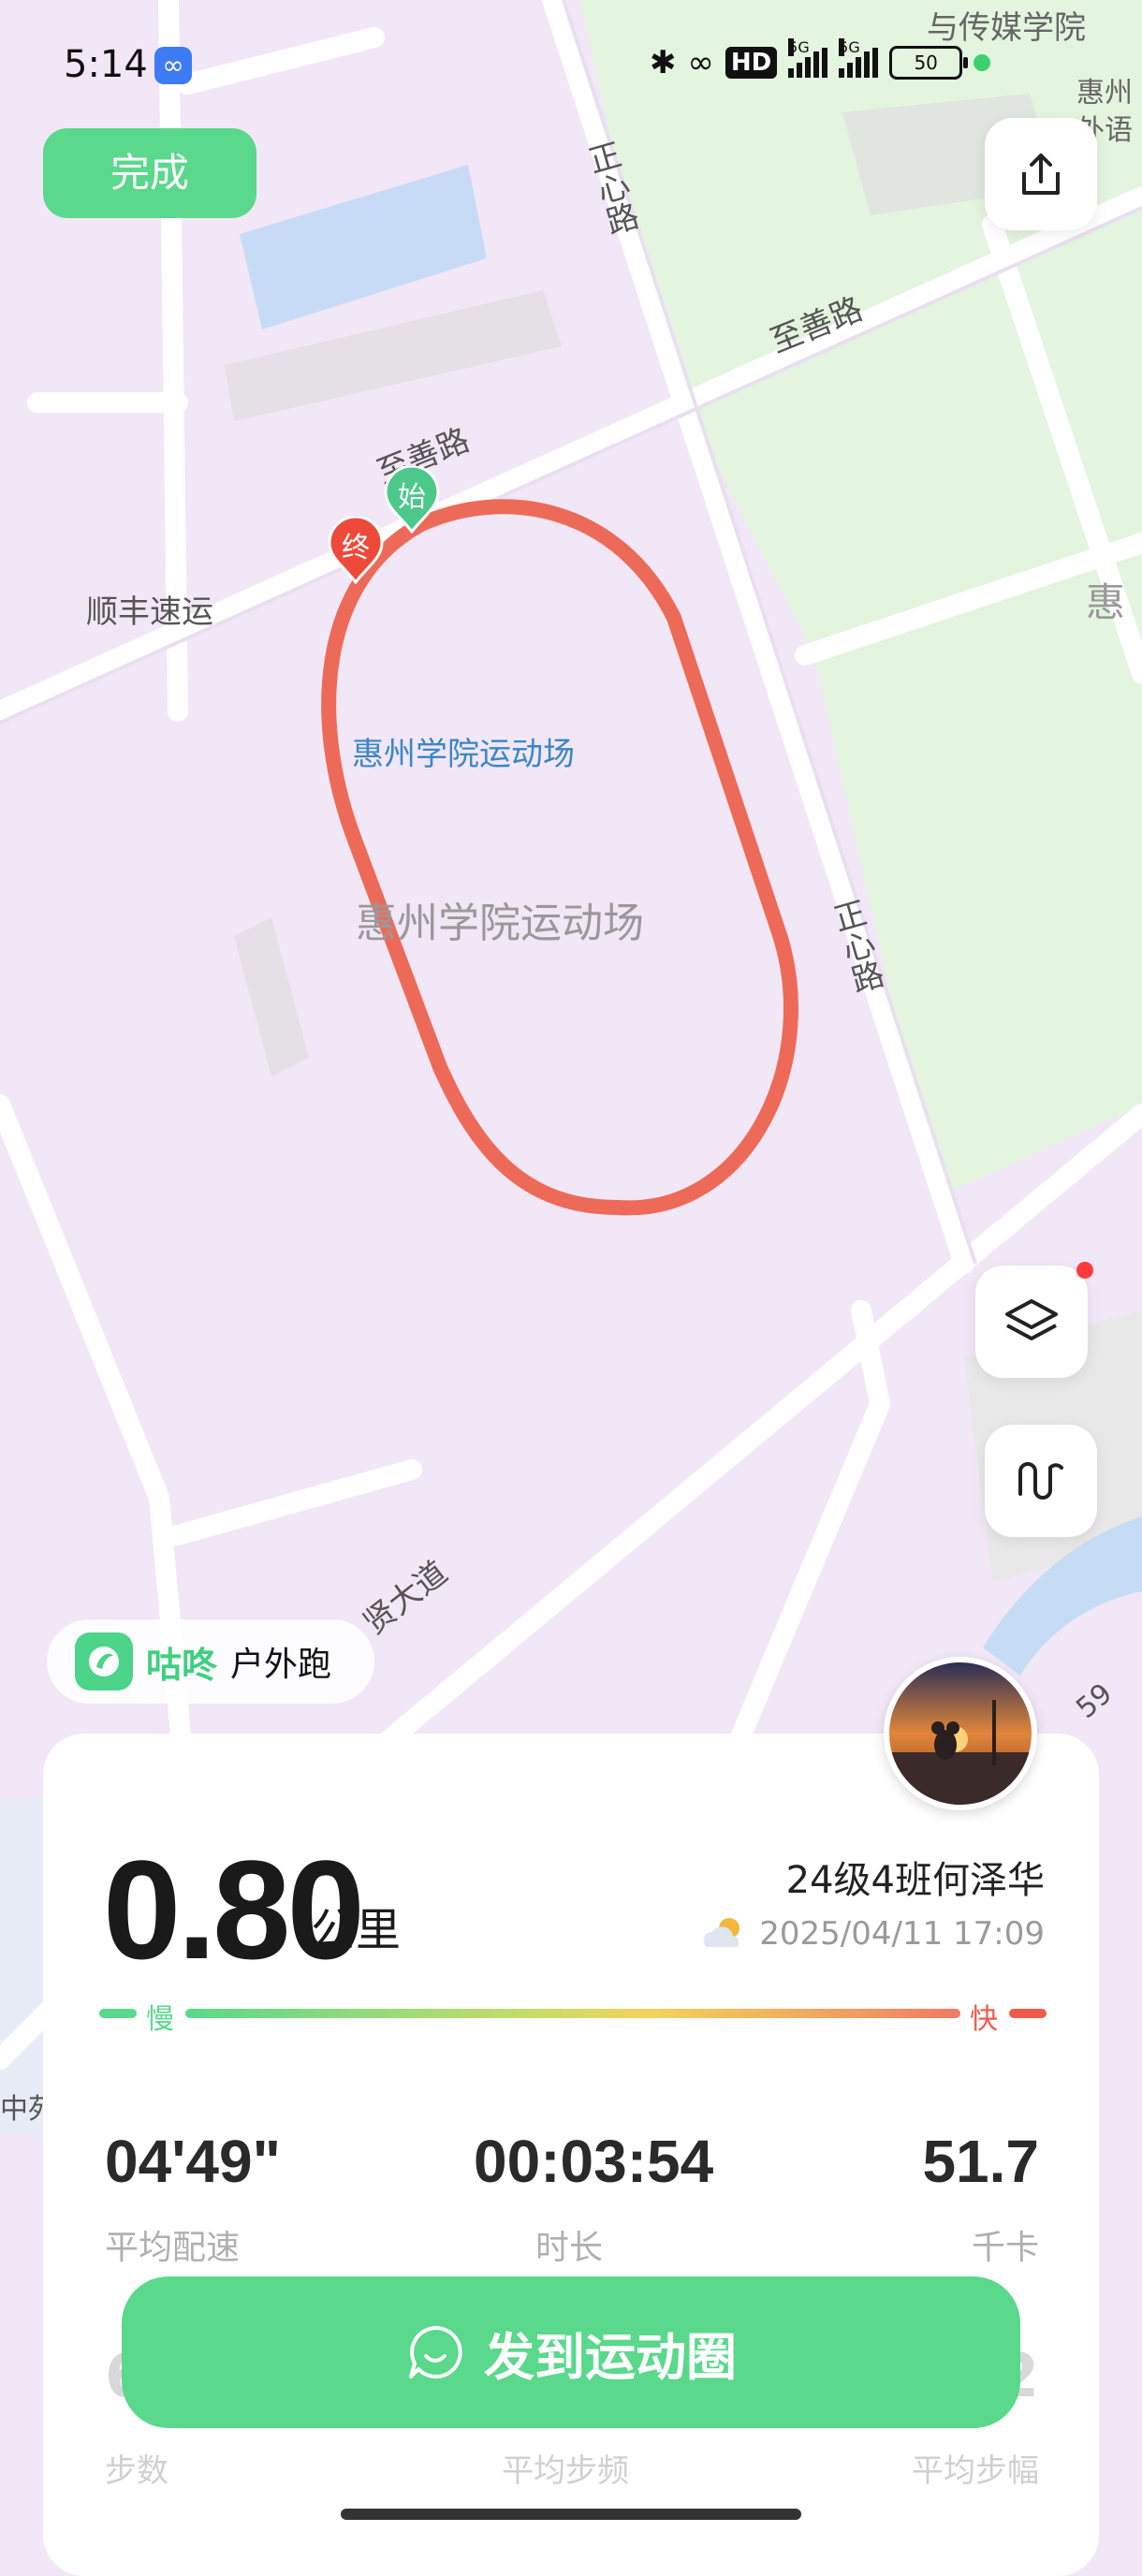 The width and height of the screenshot is (1142, 2576). I want to click on map-label-stadium-gray: 惠州学院运动场, so click(500, 923).